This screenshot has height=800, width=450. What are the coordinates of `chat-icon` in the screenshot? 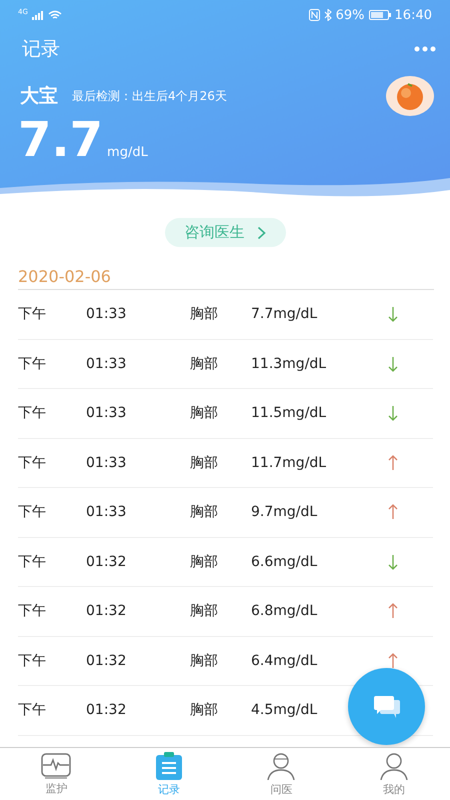 It's located at (387, 707).